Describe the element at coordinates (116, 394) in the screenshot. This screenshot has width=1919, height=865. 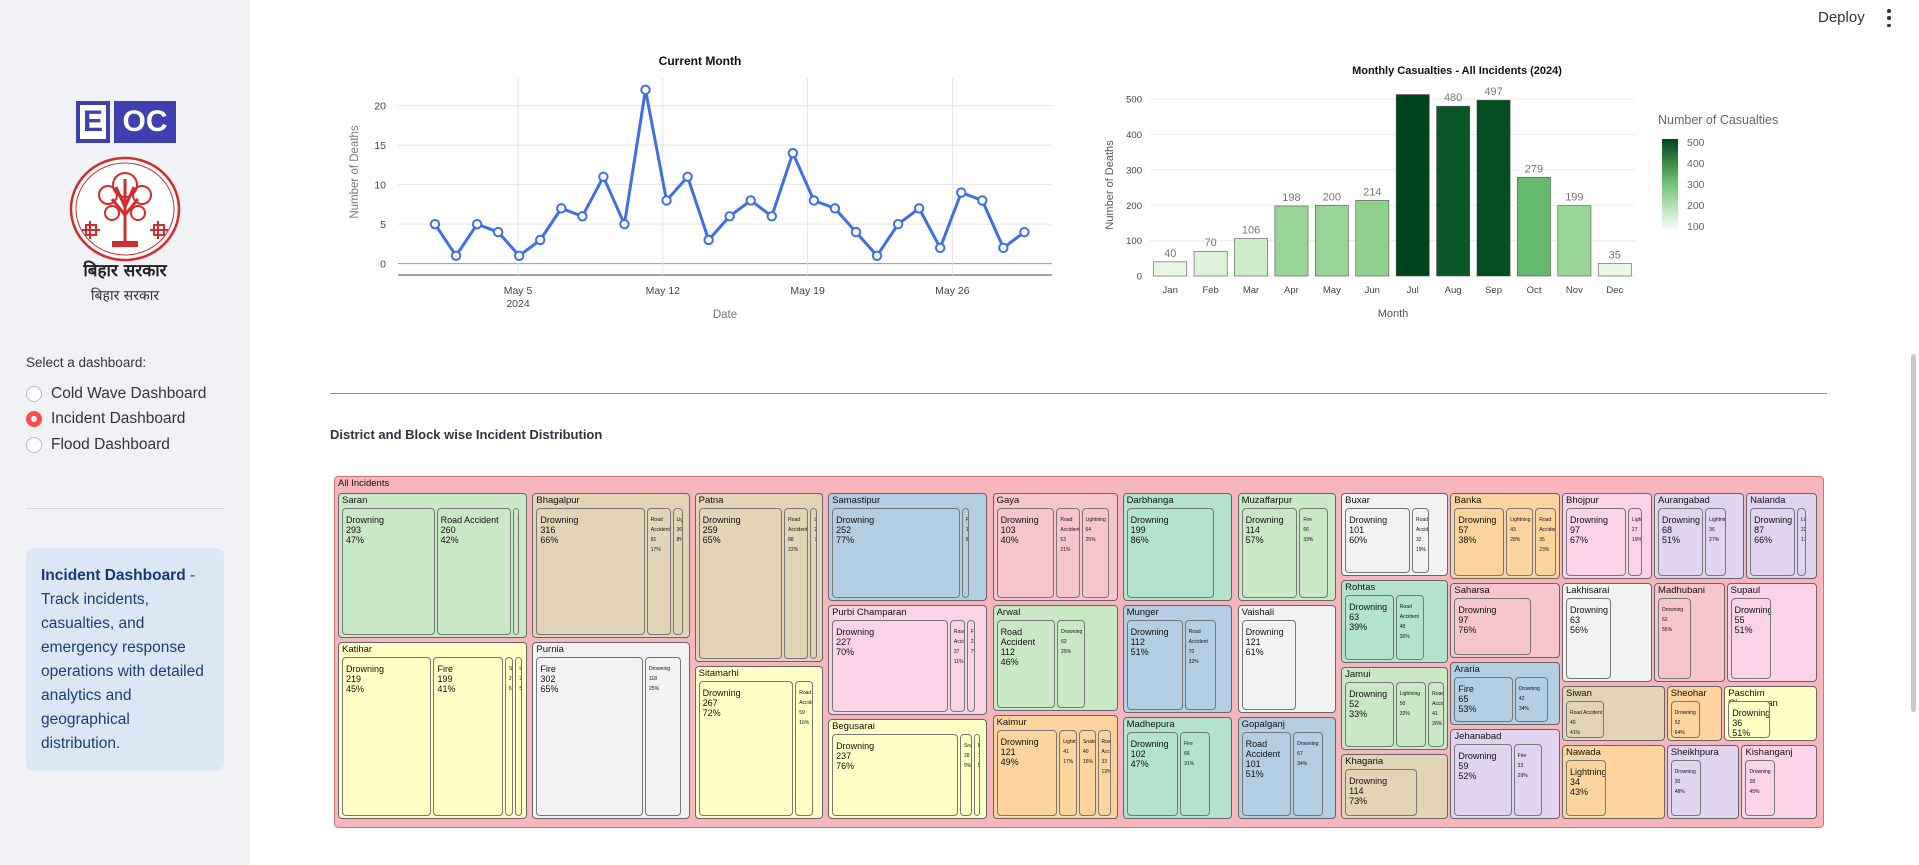
I see `radio-cold-wave: Cold Wave Dashboard` at that location.